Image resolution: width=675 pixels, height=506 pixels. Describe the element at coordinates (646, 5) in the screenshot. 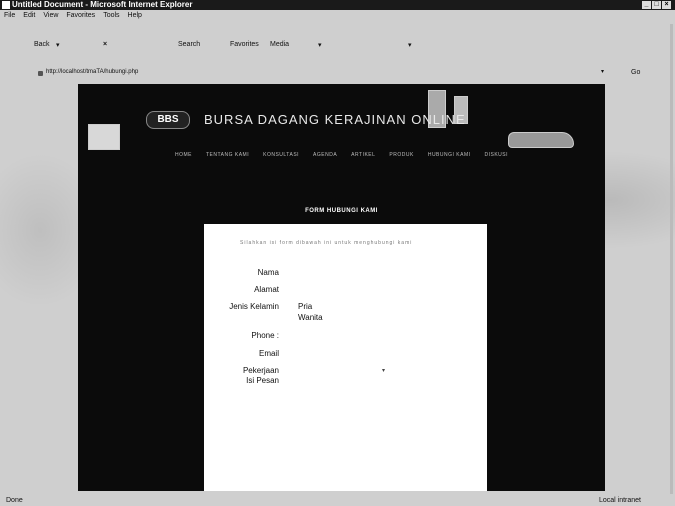

I see `minimize-icon: _` at that location.